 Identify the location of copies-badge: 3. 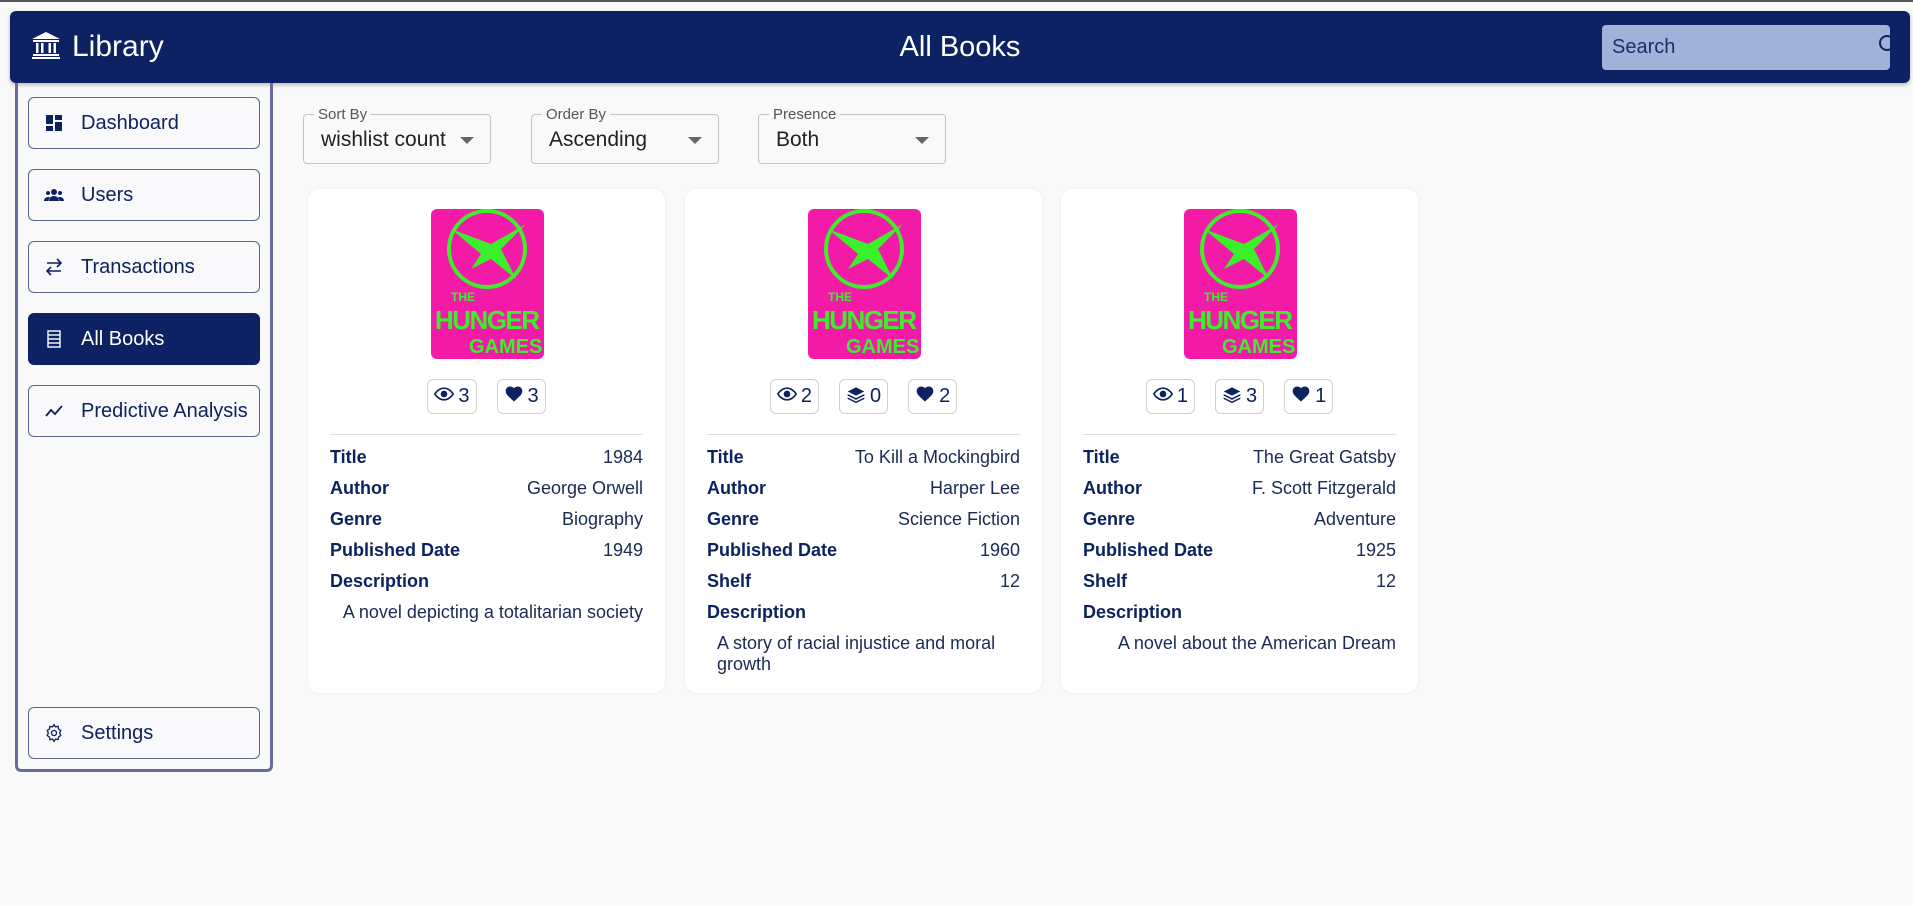
(1239, 396).